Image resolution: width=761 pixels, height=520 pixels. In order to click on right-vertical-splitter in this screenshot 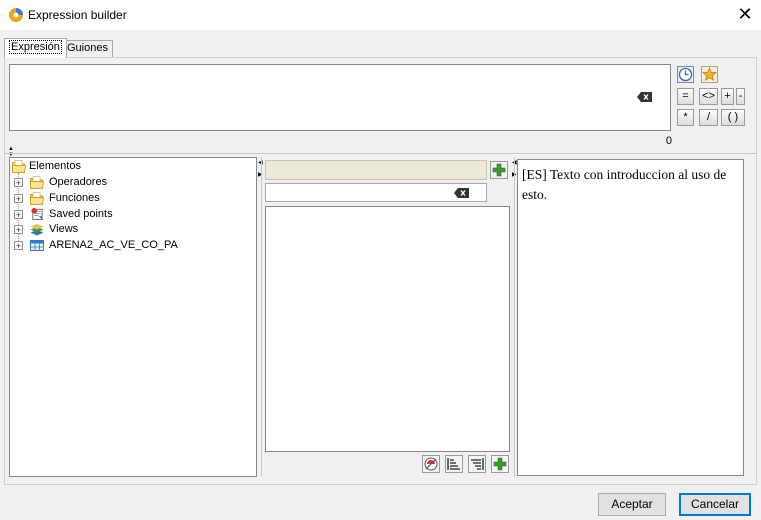, I will do `click(514, 317)`.